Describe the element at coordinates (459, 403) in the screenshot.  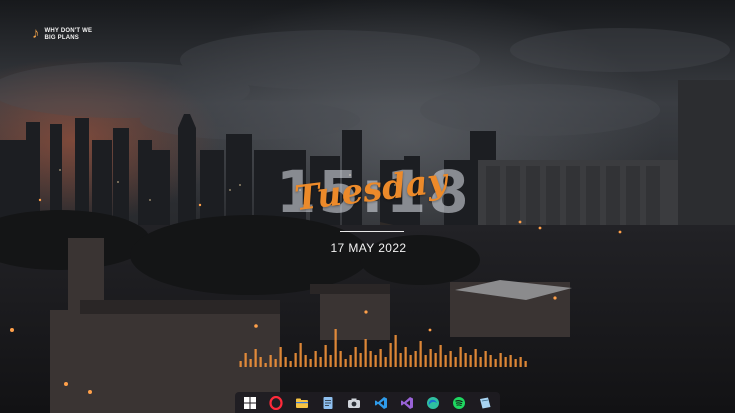
I see `spotify-icon` at that location.